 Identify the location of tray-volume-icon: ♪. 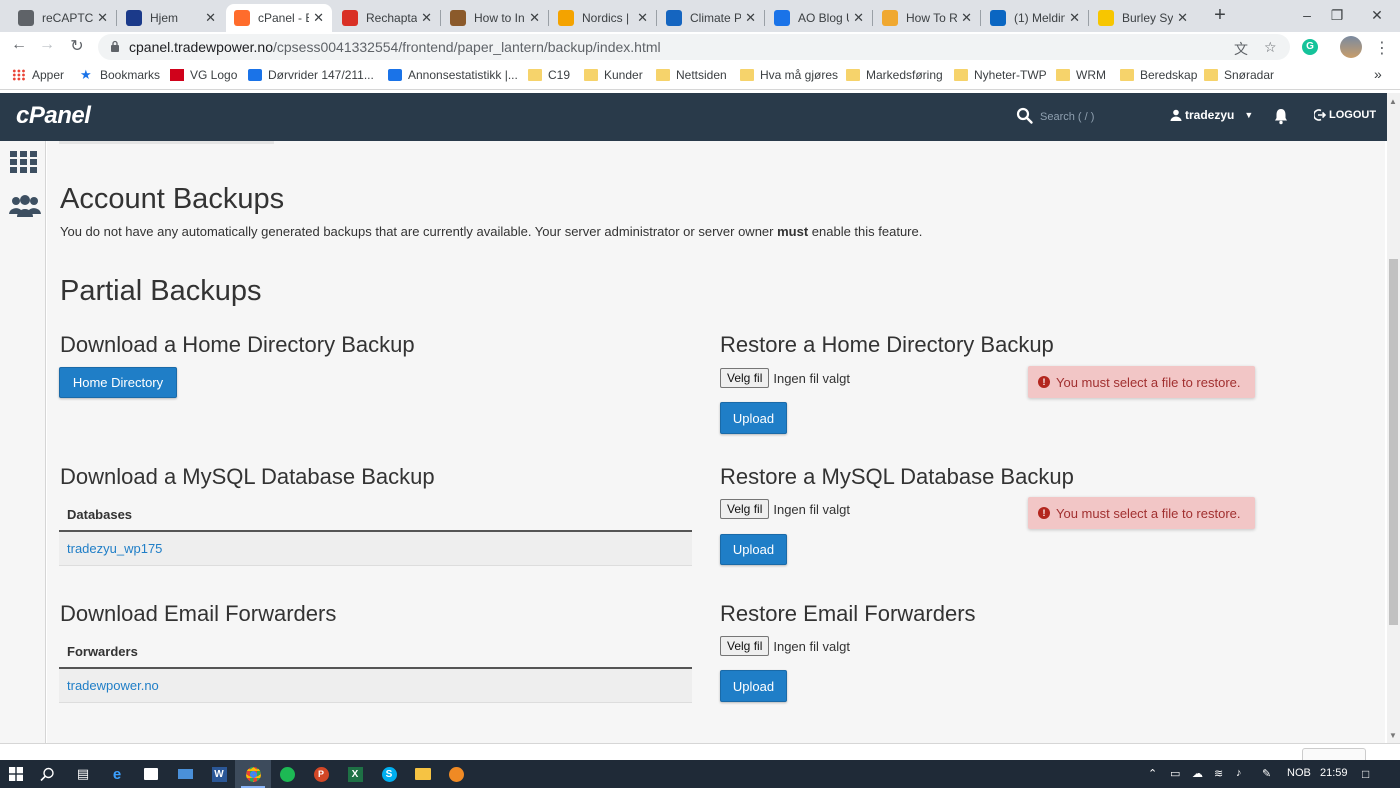
(1239, 773).